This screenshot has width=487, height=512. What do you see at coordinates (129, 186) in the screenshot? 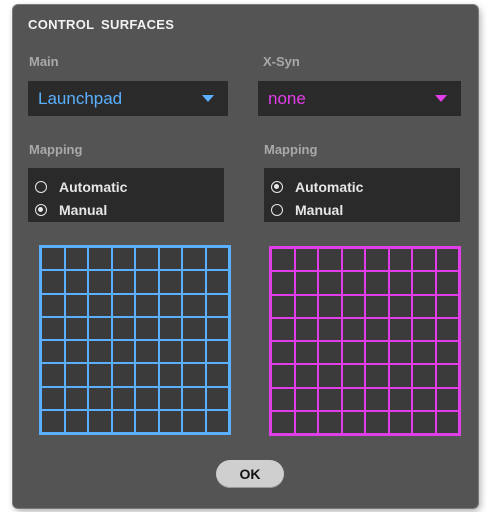
I see `main-mapping-automatic-option: Automatic` at bounding box center [129, 186].